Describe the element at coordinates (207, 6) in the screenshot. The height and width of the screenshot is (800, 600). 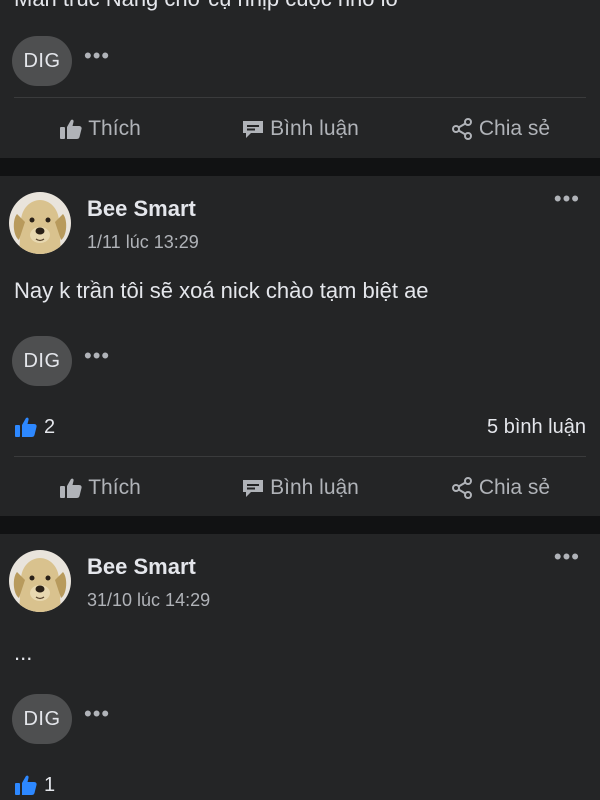
I see `post-body: Mần trúc Nàng chờ cụ nhịp cuộc nhỏ lỡ` at that location.